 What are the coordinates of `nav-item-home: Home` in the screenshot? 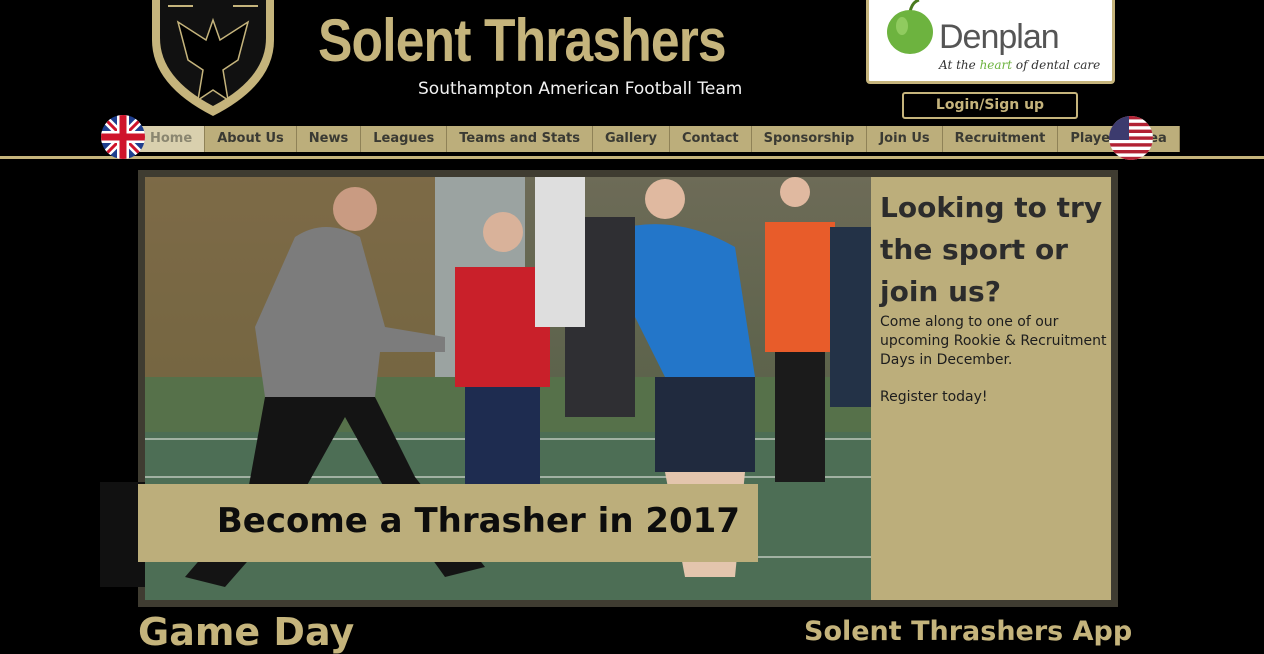 It's located at (172, 139).